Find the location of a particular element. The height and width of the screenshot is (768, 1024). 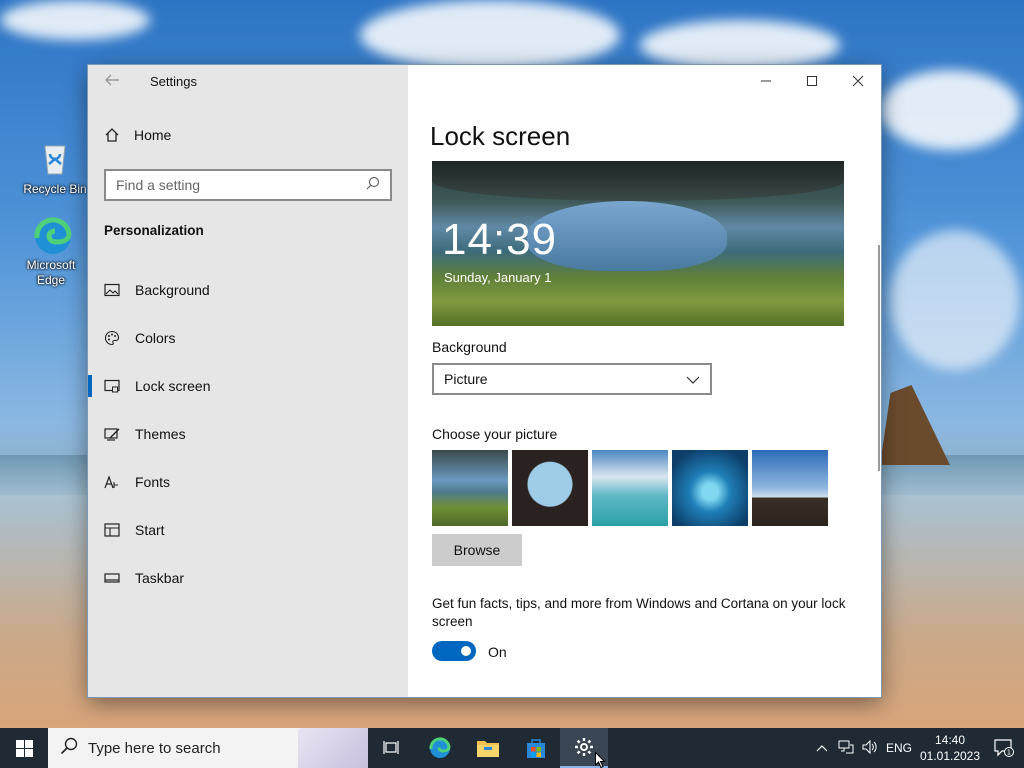

find-setting-search-box is located at coordinates (248, 185).